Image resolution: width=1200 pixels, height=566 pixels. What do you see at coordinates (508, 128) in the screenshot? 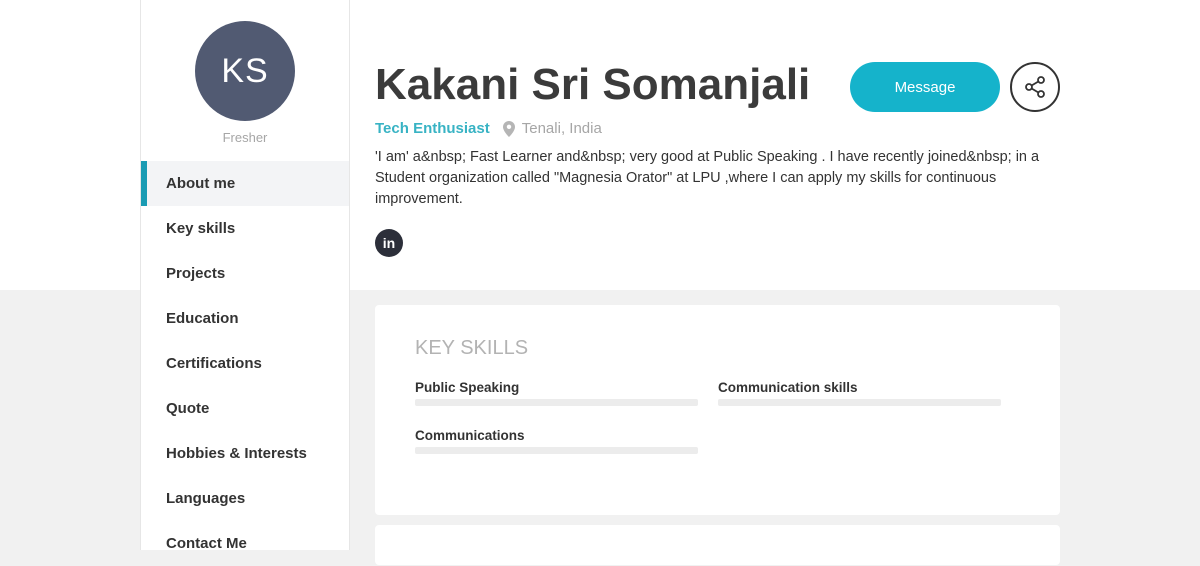
I see `location-pin-icon` at bounding box center [508, 128].